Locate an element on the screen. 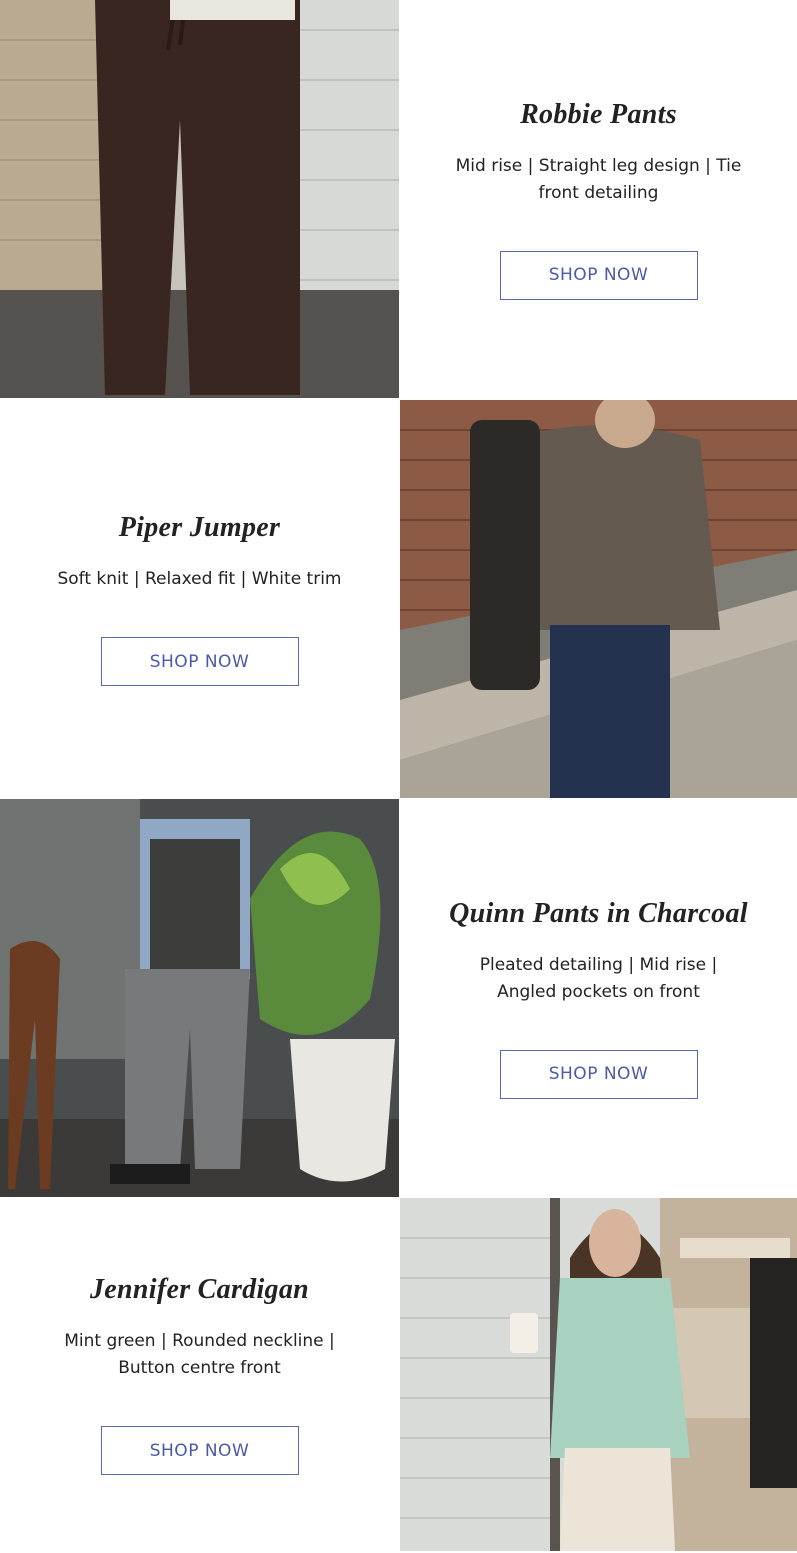  product-image-jennifer-cardigan is located at coordinates (598, 1374).